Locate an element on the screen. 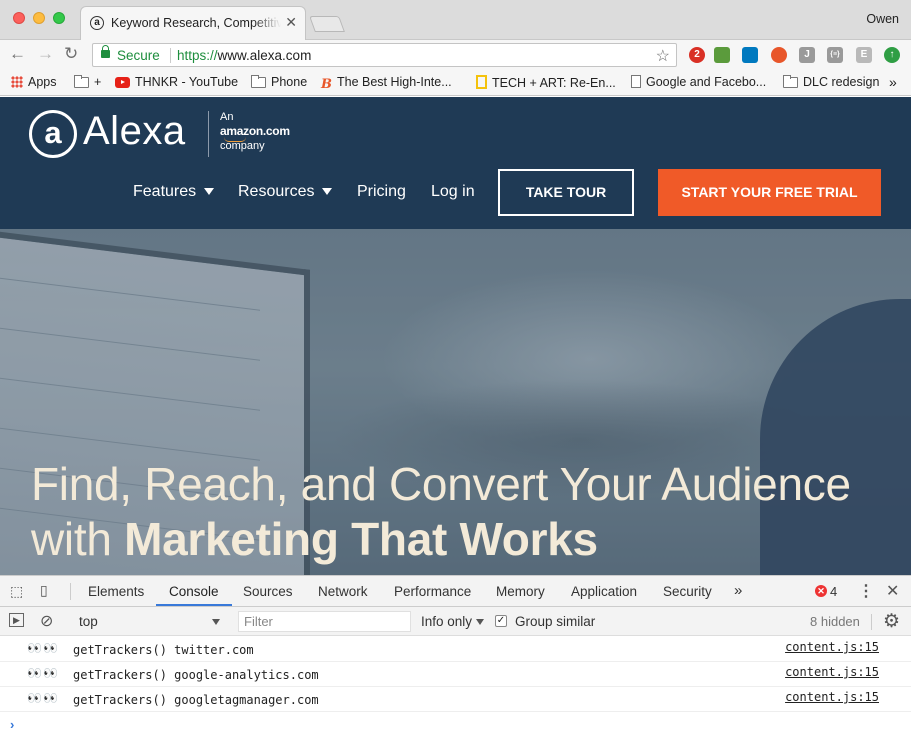  tab-application: Application is located at coordinates (604, 591).